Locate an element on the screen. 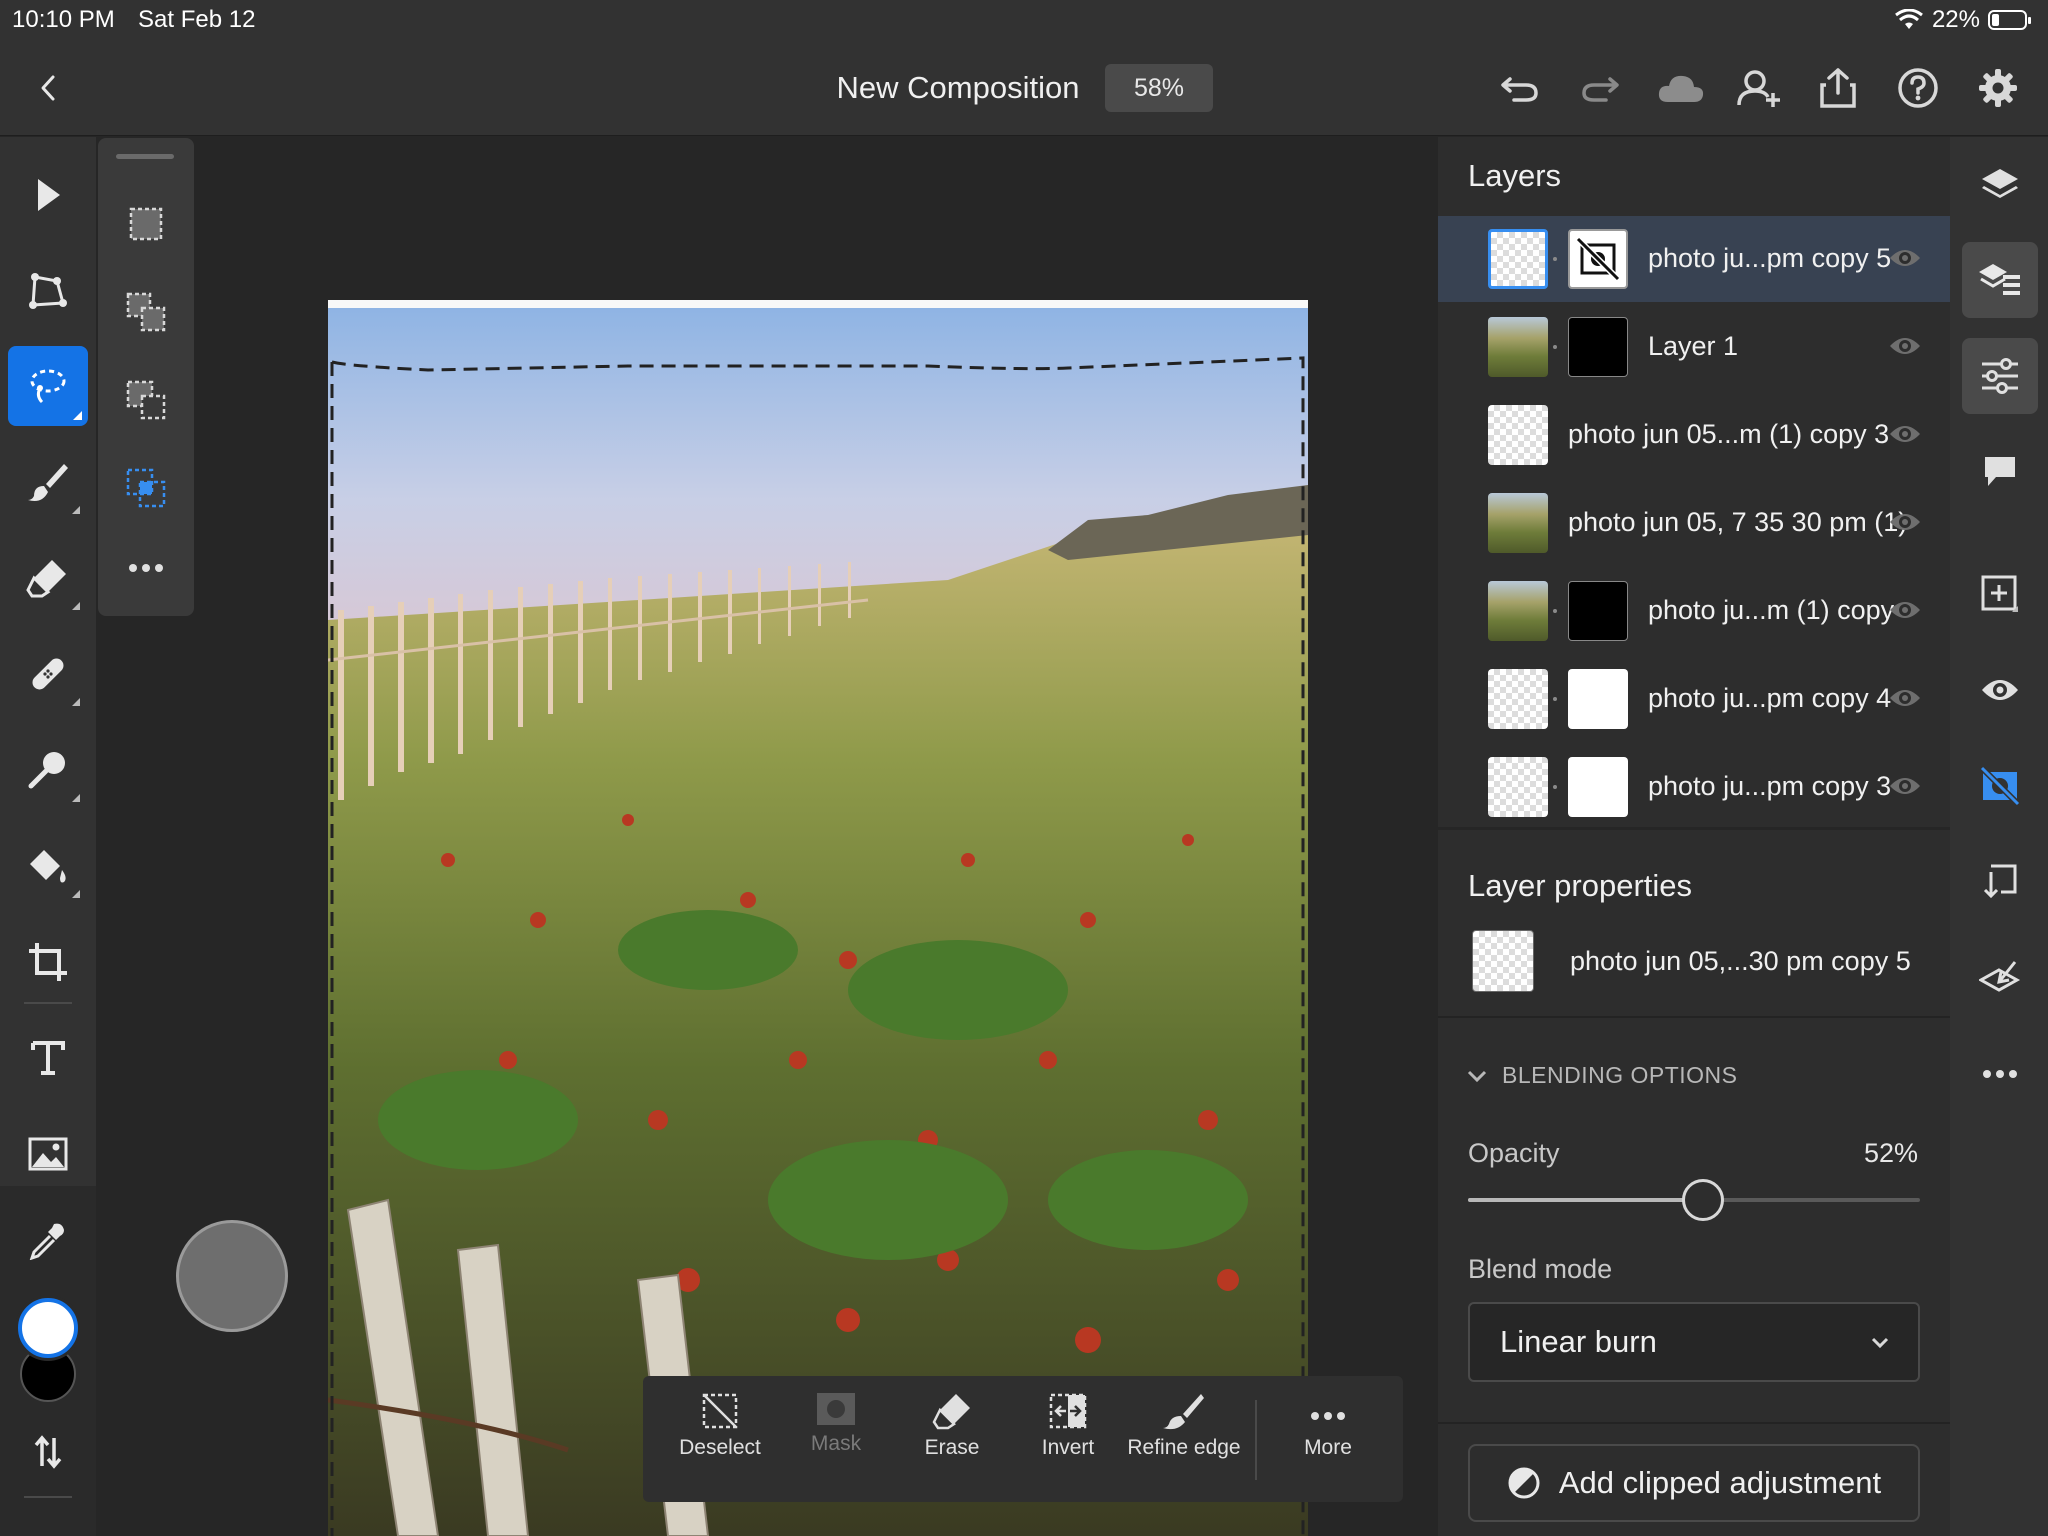 This screenshot has height=1536, width=2048. blend-mode-value: Linear burn is located at coordinates (1578, 1341).